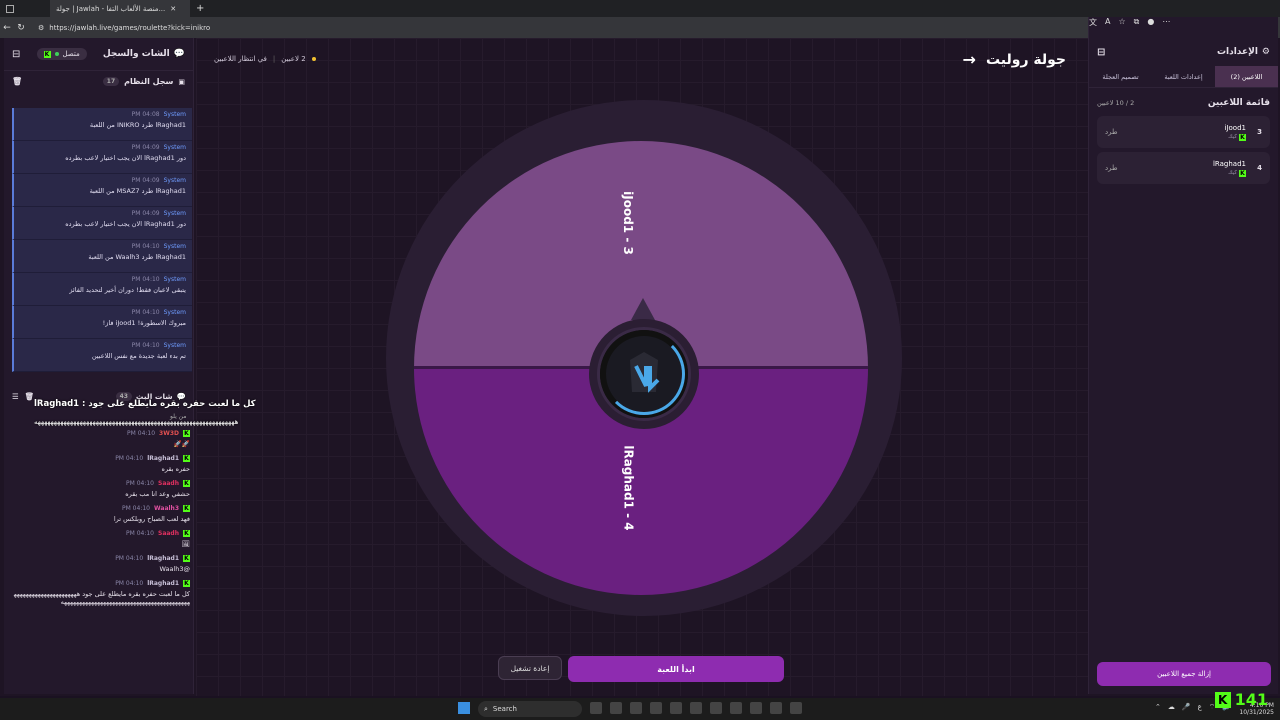 The image size is (1280, 720). What do you see at coordinates (656, 708) in the screenshot?
I see `discord-icon` at bounding box center [656, 708].